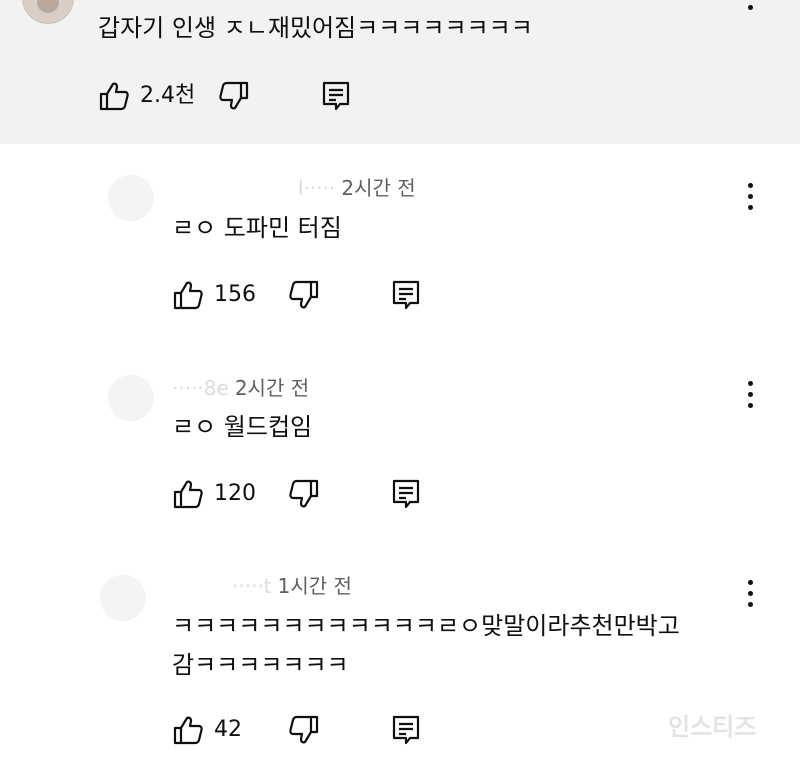 Image resolution: width=800 pixels, height=763 pixels. Describe the element at coordinates (168, 95) in the screenshot. I see `like-count: 2.4천` at that location.